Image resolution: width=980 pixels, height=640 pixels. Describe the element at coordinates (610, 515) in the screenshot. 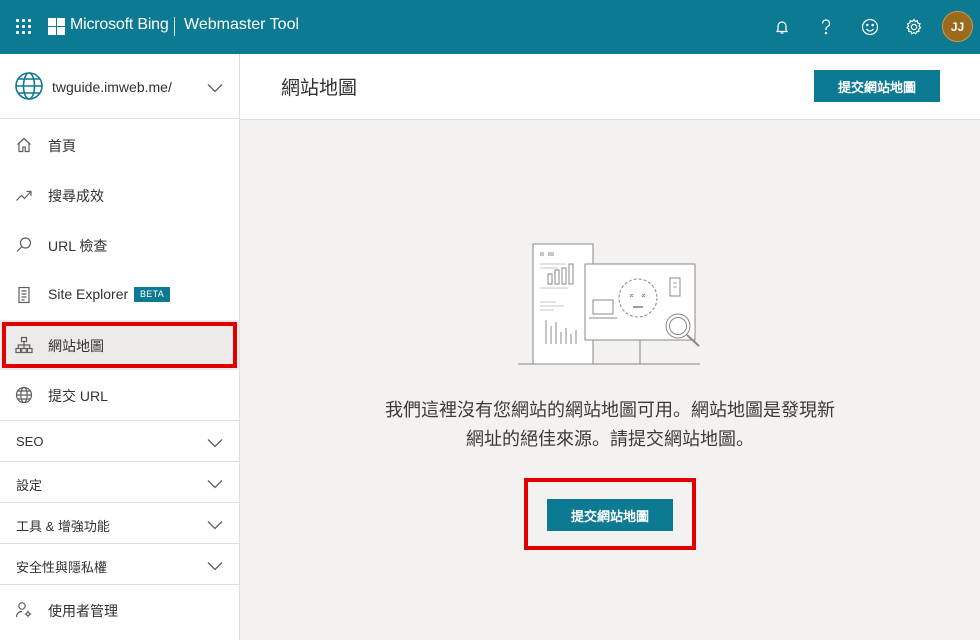

I see `submit-sitemap-button: 提交網站地圖` at that location.